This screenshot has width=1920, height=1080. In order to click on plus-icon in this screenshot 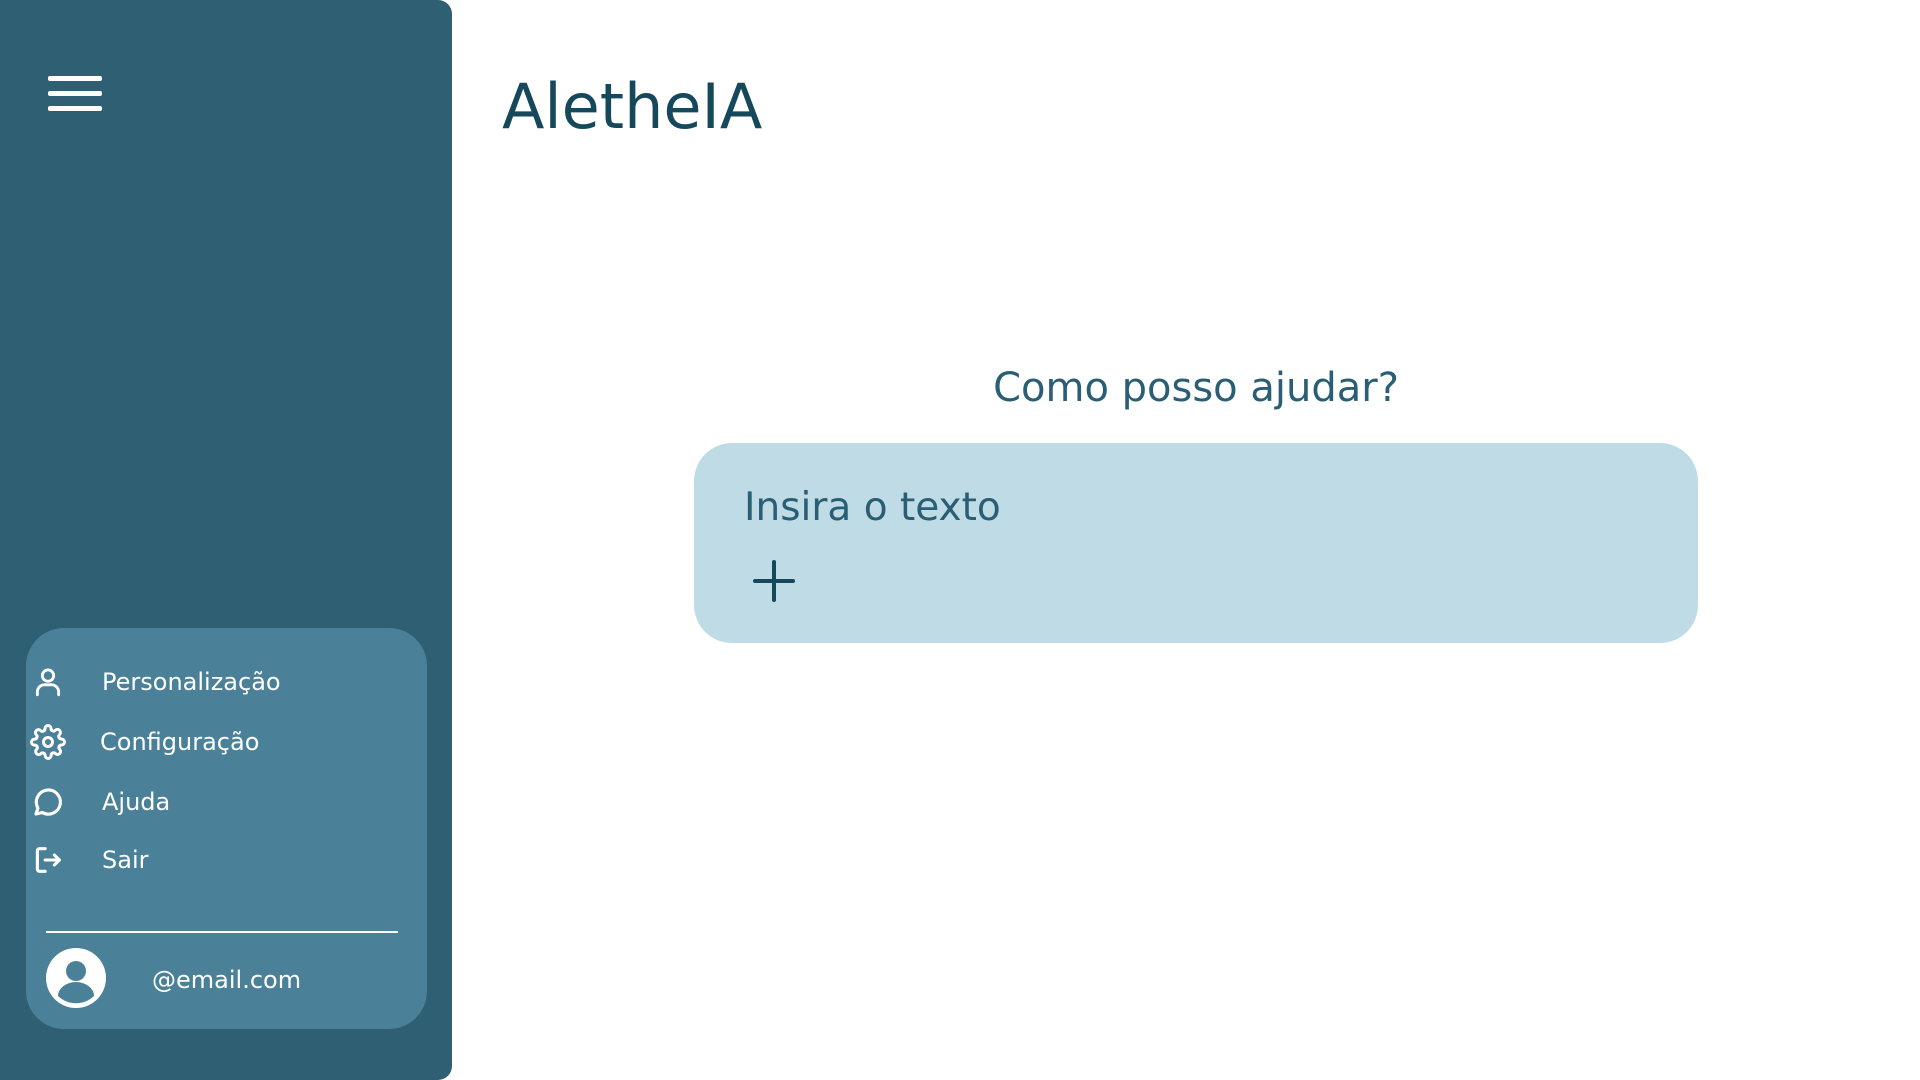, I will do `click(777, 584)`.